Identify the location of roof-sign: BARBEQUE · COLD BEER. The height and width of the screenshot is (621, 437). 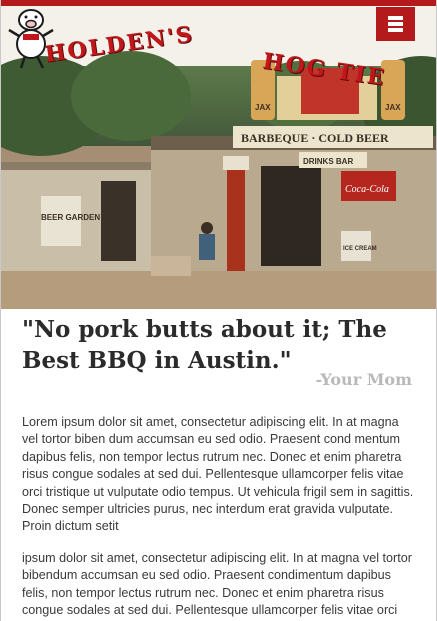
(315, 138).